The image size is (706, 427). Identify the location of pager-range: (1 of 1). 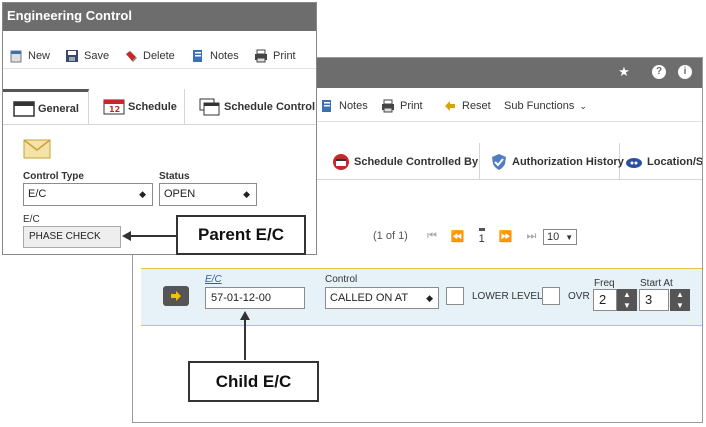
(390, 236).